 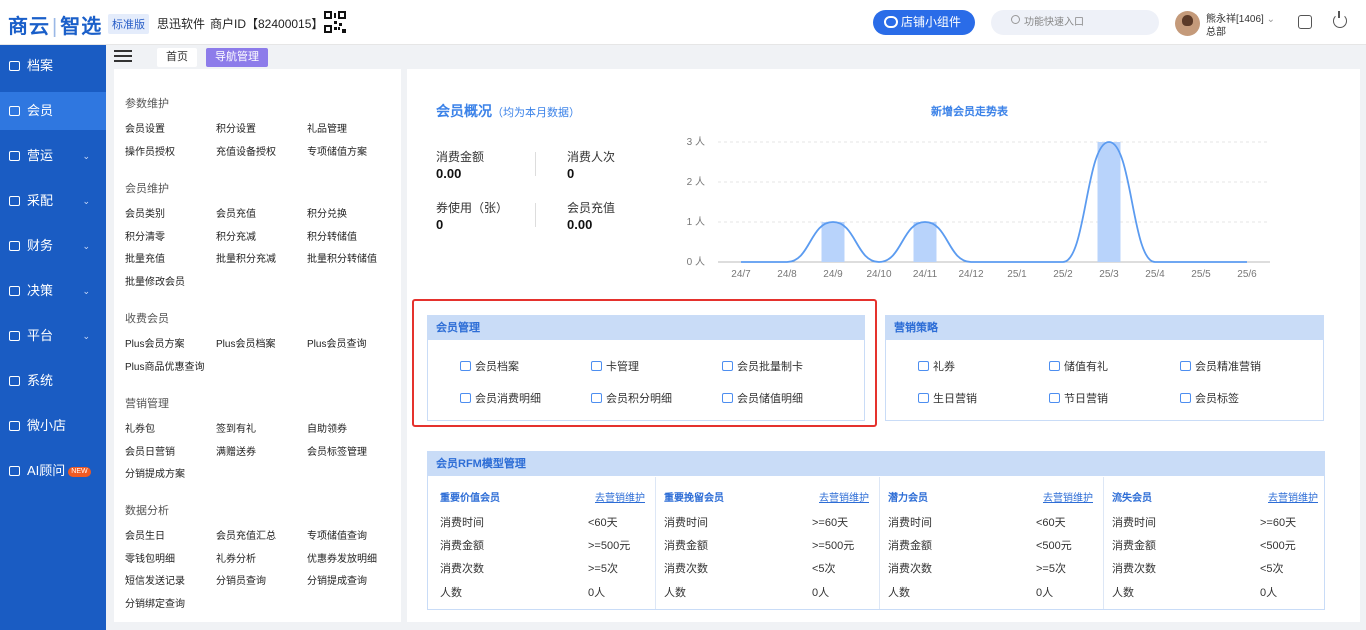 I want to click on sidebar-item-4: 财务 ⌄, so click(x=53, y=246).